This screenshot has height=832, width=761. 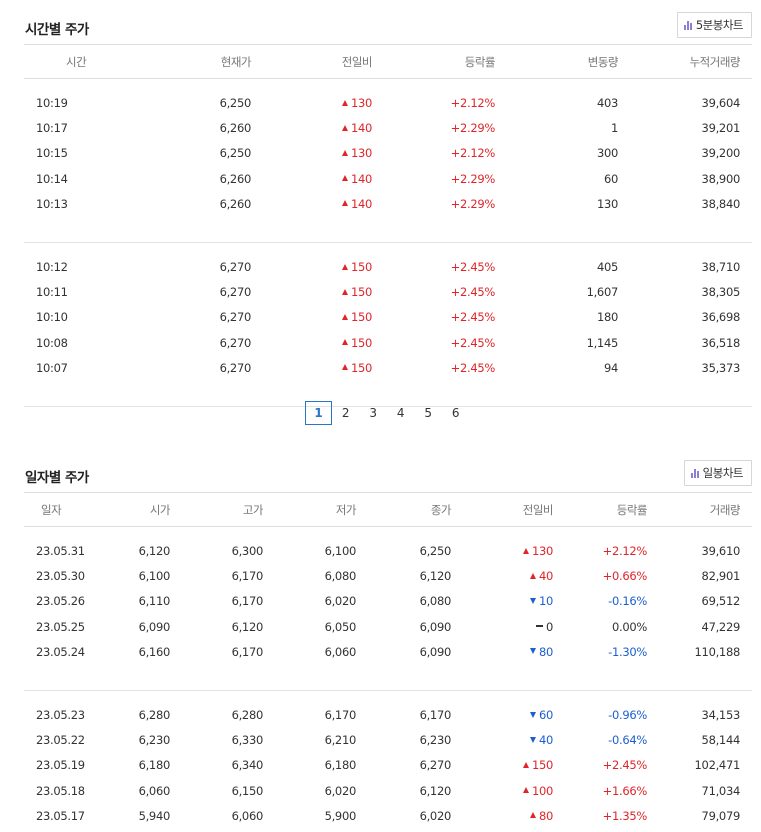 What do you see at coordinates (721, 601) in the screenshot?
I see `volume-cell: 69,512` at bounding box center [721, 601].